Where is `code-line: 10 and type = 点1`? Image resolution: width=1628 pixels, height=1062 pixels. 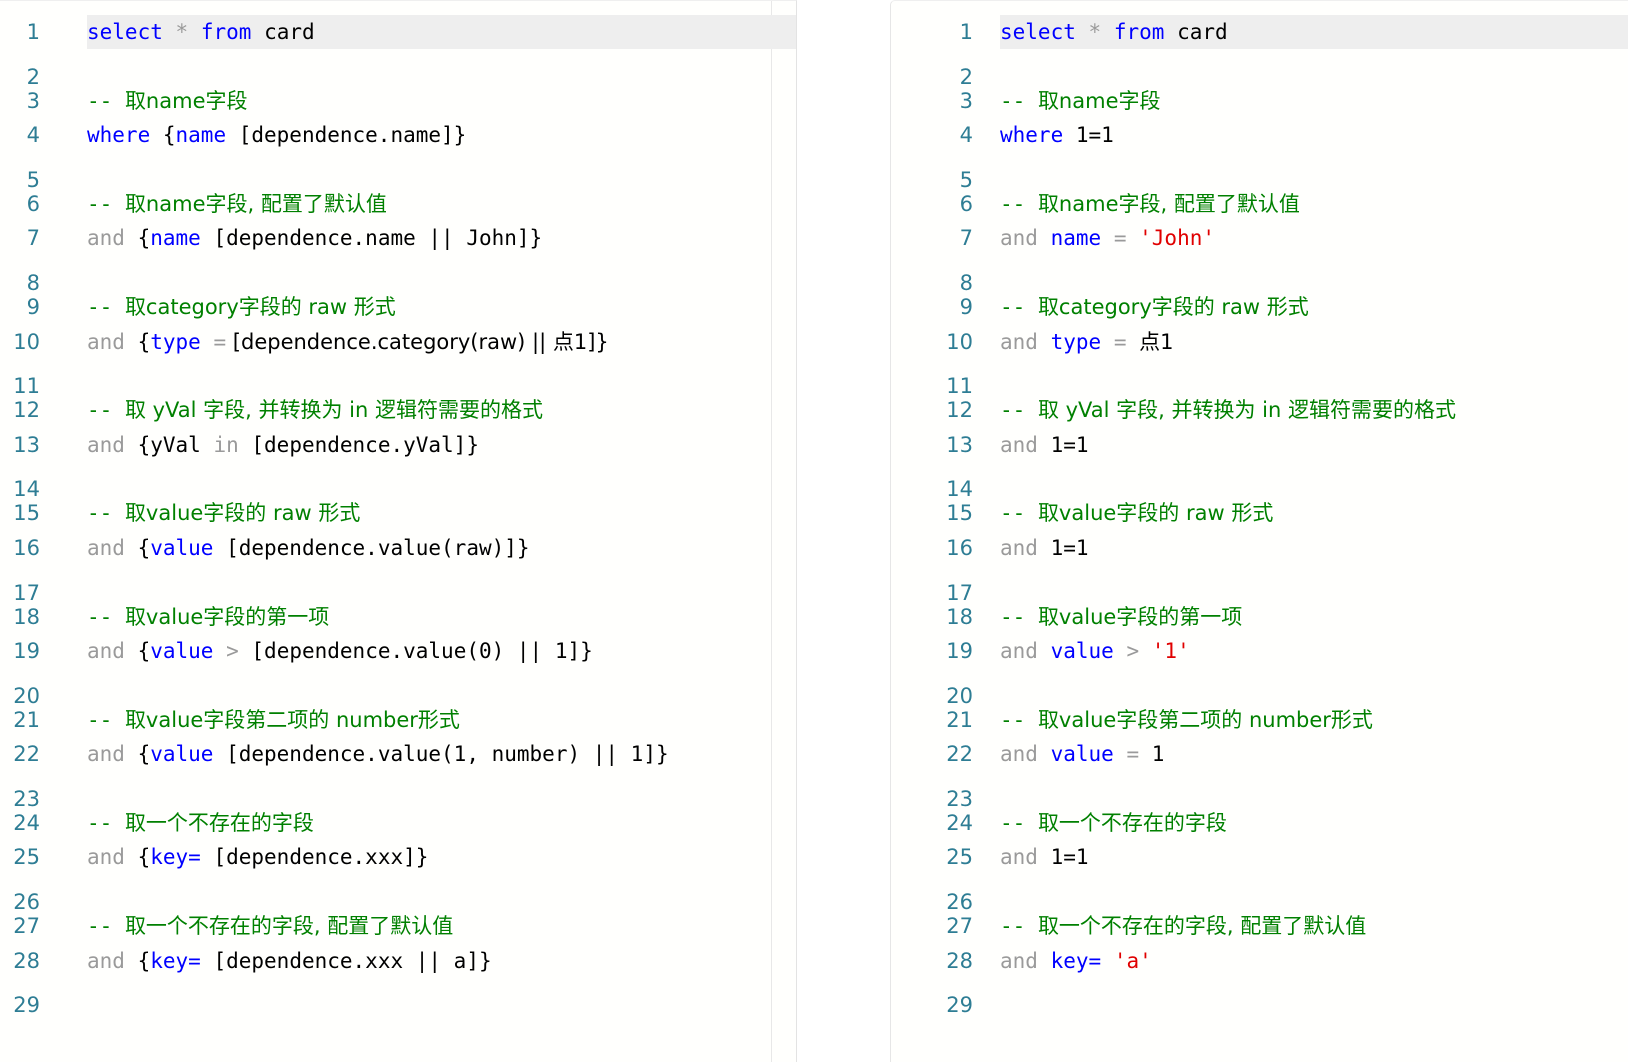 code-line: 10 and type = 点1 is located at coordinates (1259, 342).